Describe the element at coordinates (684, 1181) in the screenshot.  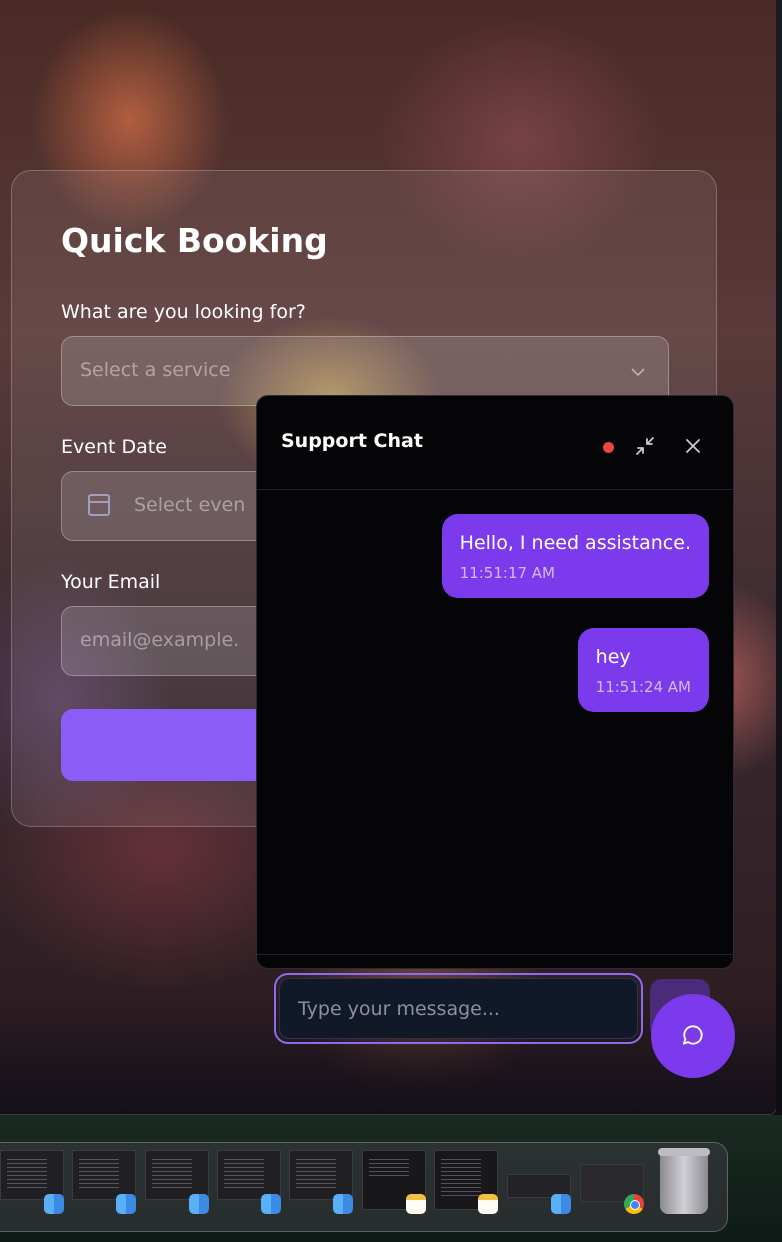
I see `trash-icon` at that location.